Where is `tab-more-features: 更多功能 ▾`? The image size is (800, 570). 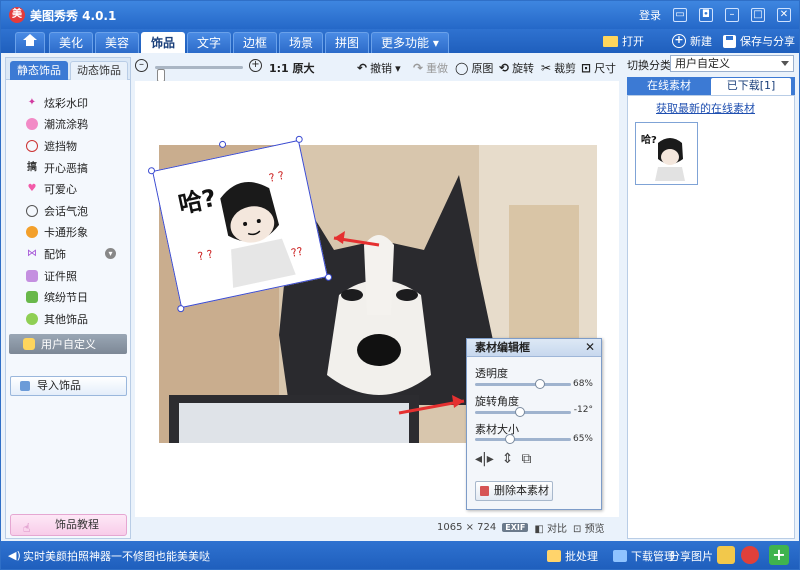
tab-more-features: 更多功能 ▾ is located at coordinates (410, 42).